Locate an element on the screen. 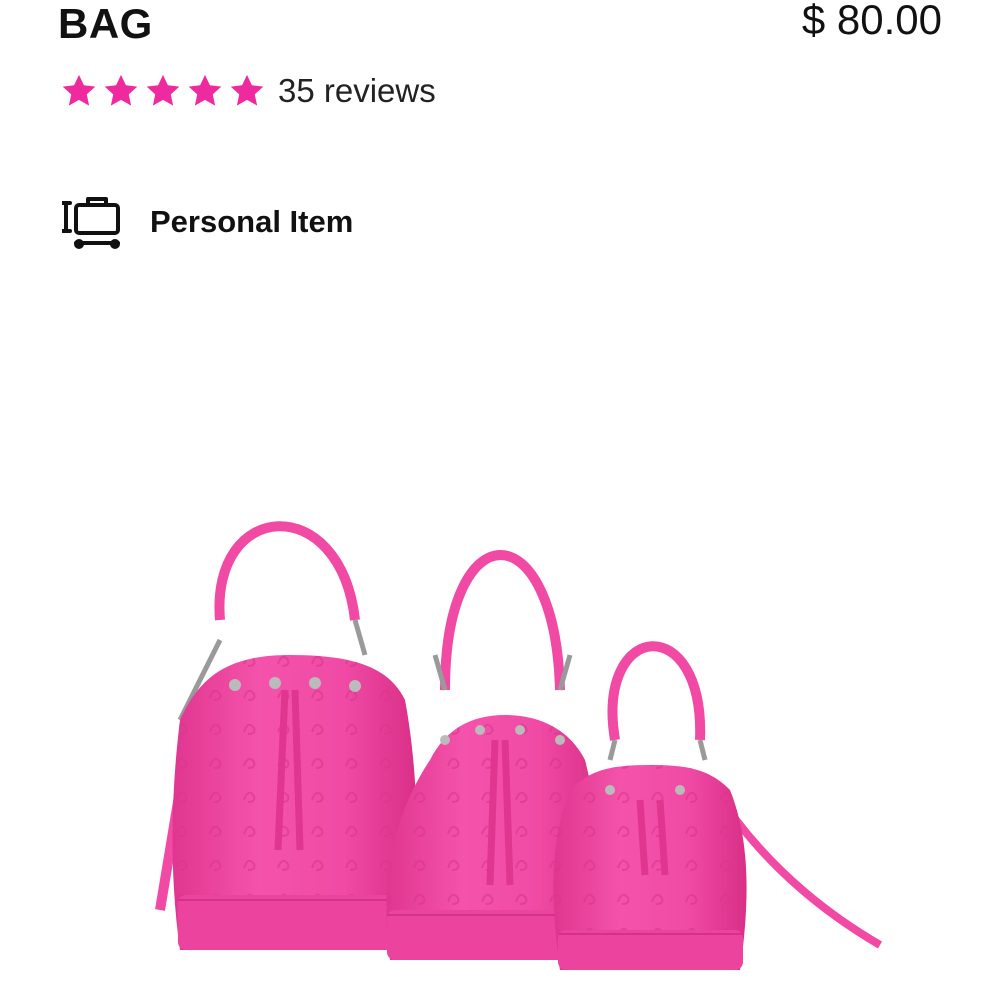  product-price: $ 80.00 is located at coordinates (871, 21).